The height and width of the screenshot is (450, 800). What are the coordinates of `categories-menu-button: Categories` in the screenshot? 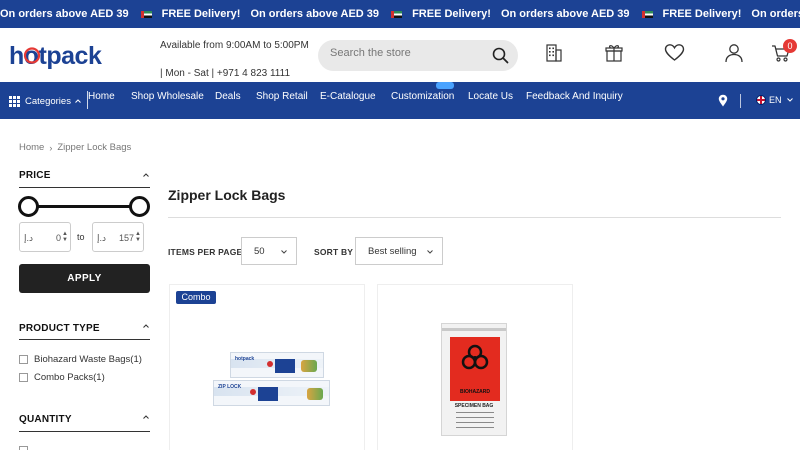 It's located at (45, 101).